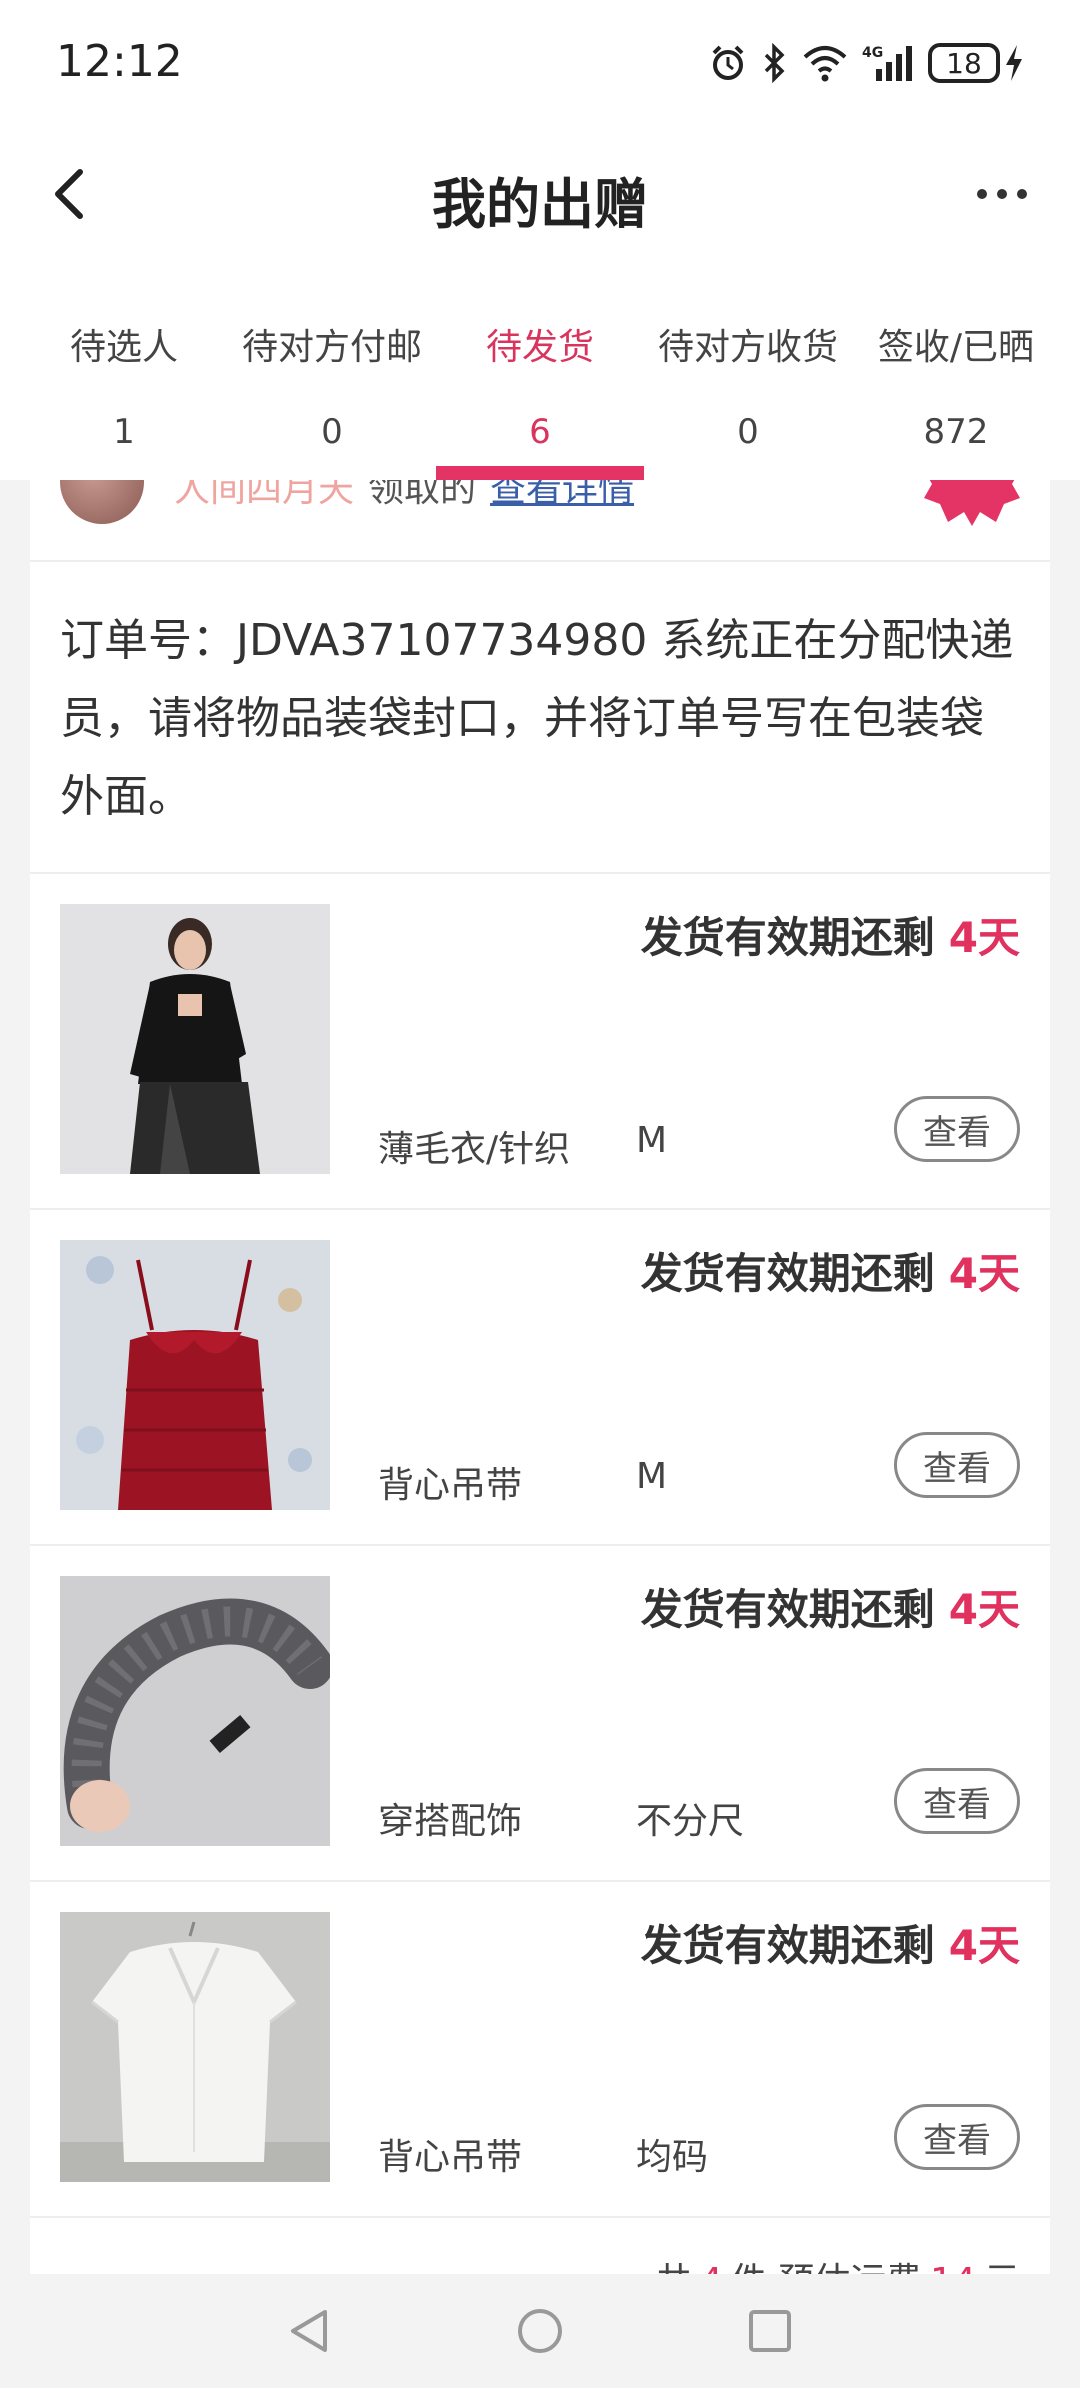 Image resolution: width=1080 pixels, height=2388 pixels. What do you see at coordinates (474, 1149) in the screenshot?
I see `item-category: 薄毛衣/针织` at bounding box center [474, 1149].